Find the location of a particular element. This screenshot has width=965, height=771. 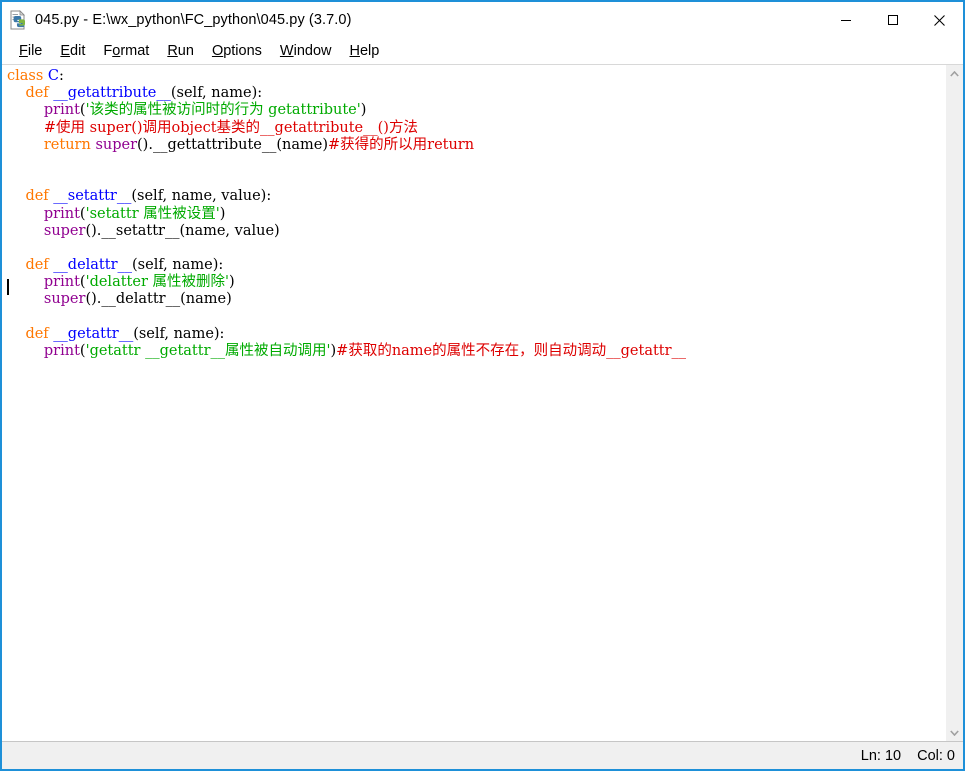

chevron-down-icon is located at coordinates (954, 732).